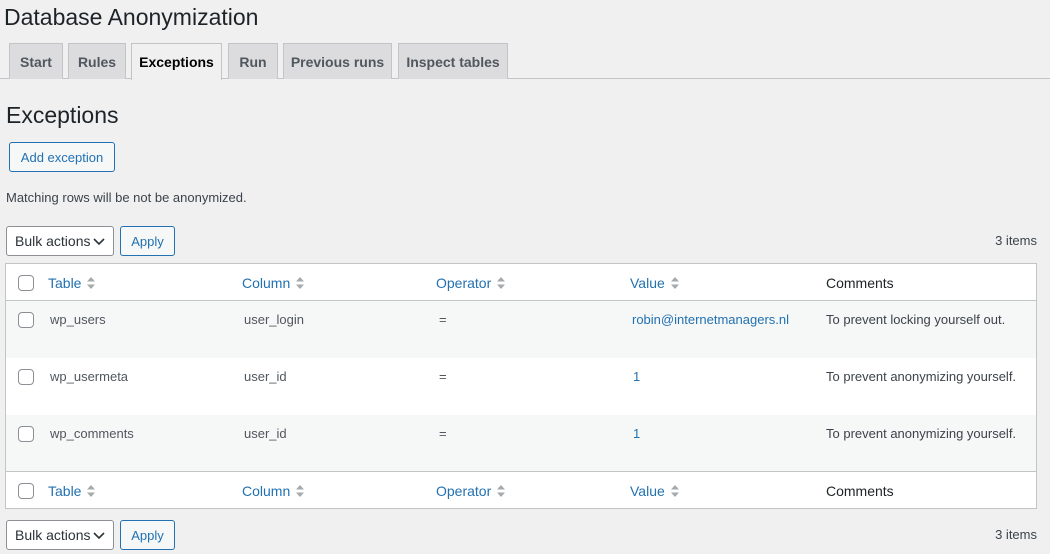 Image resolution: width=1050 pixels, height=554 pixels. I want to click on section-title: Exceptions, so click(62, 115).